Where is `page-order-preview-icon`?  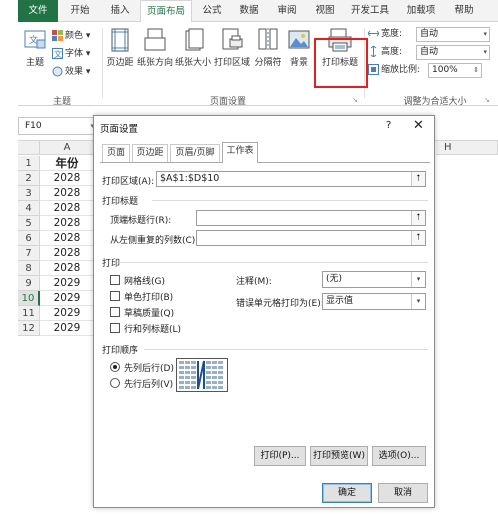 page-order-preview-icon is located at coordinates (202, 375).